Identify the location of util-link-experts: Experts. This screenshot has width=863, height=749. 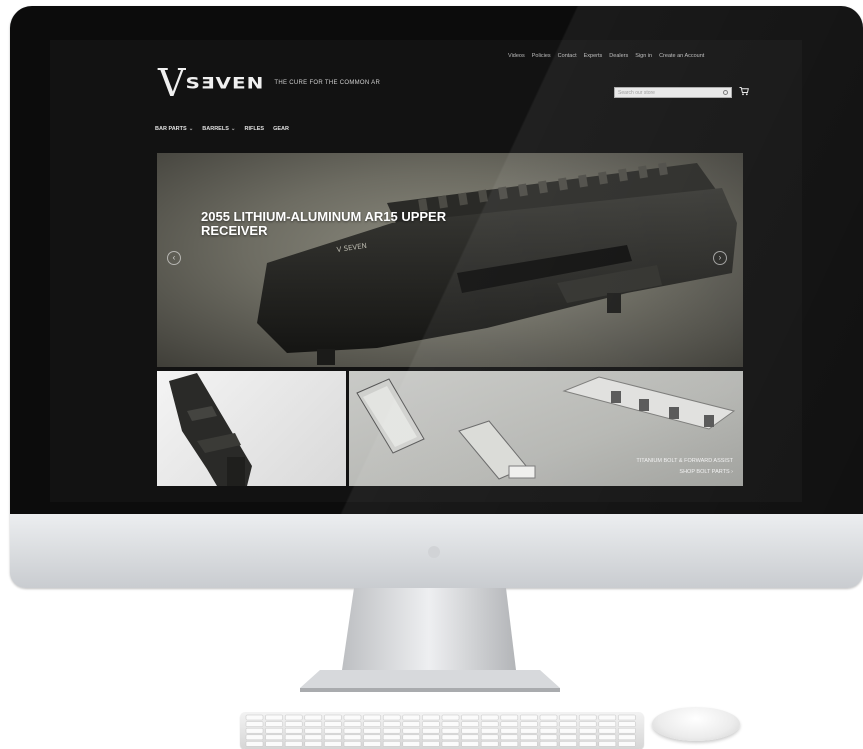
(593, 56).